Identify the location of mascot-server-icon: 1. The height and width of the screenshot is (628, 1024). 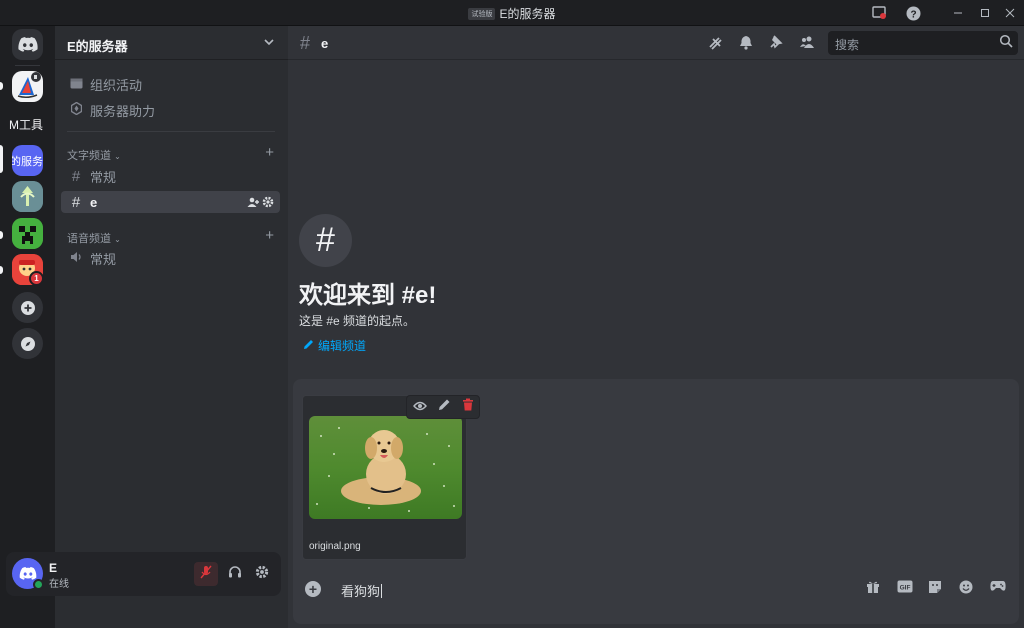
(28, 270).